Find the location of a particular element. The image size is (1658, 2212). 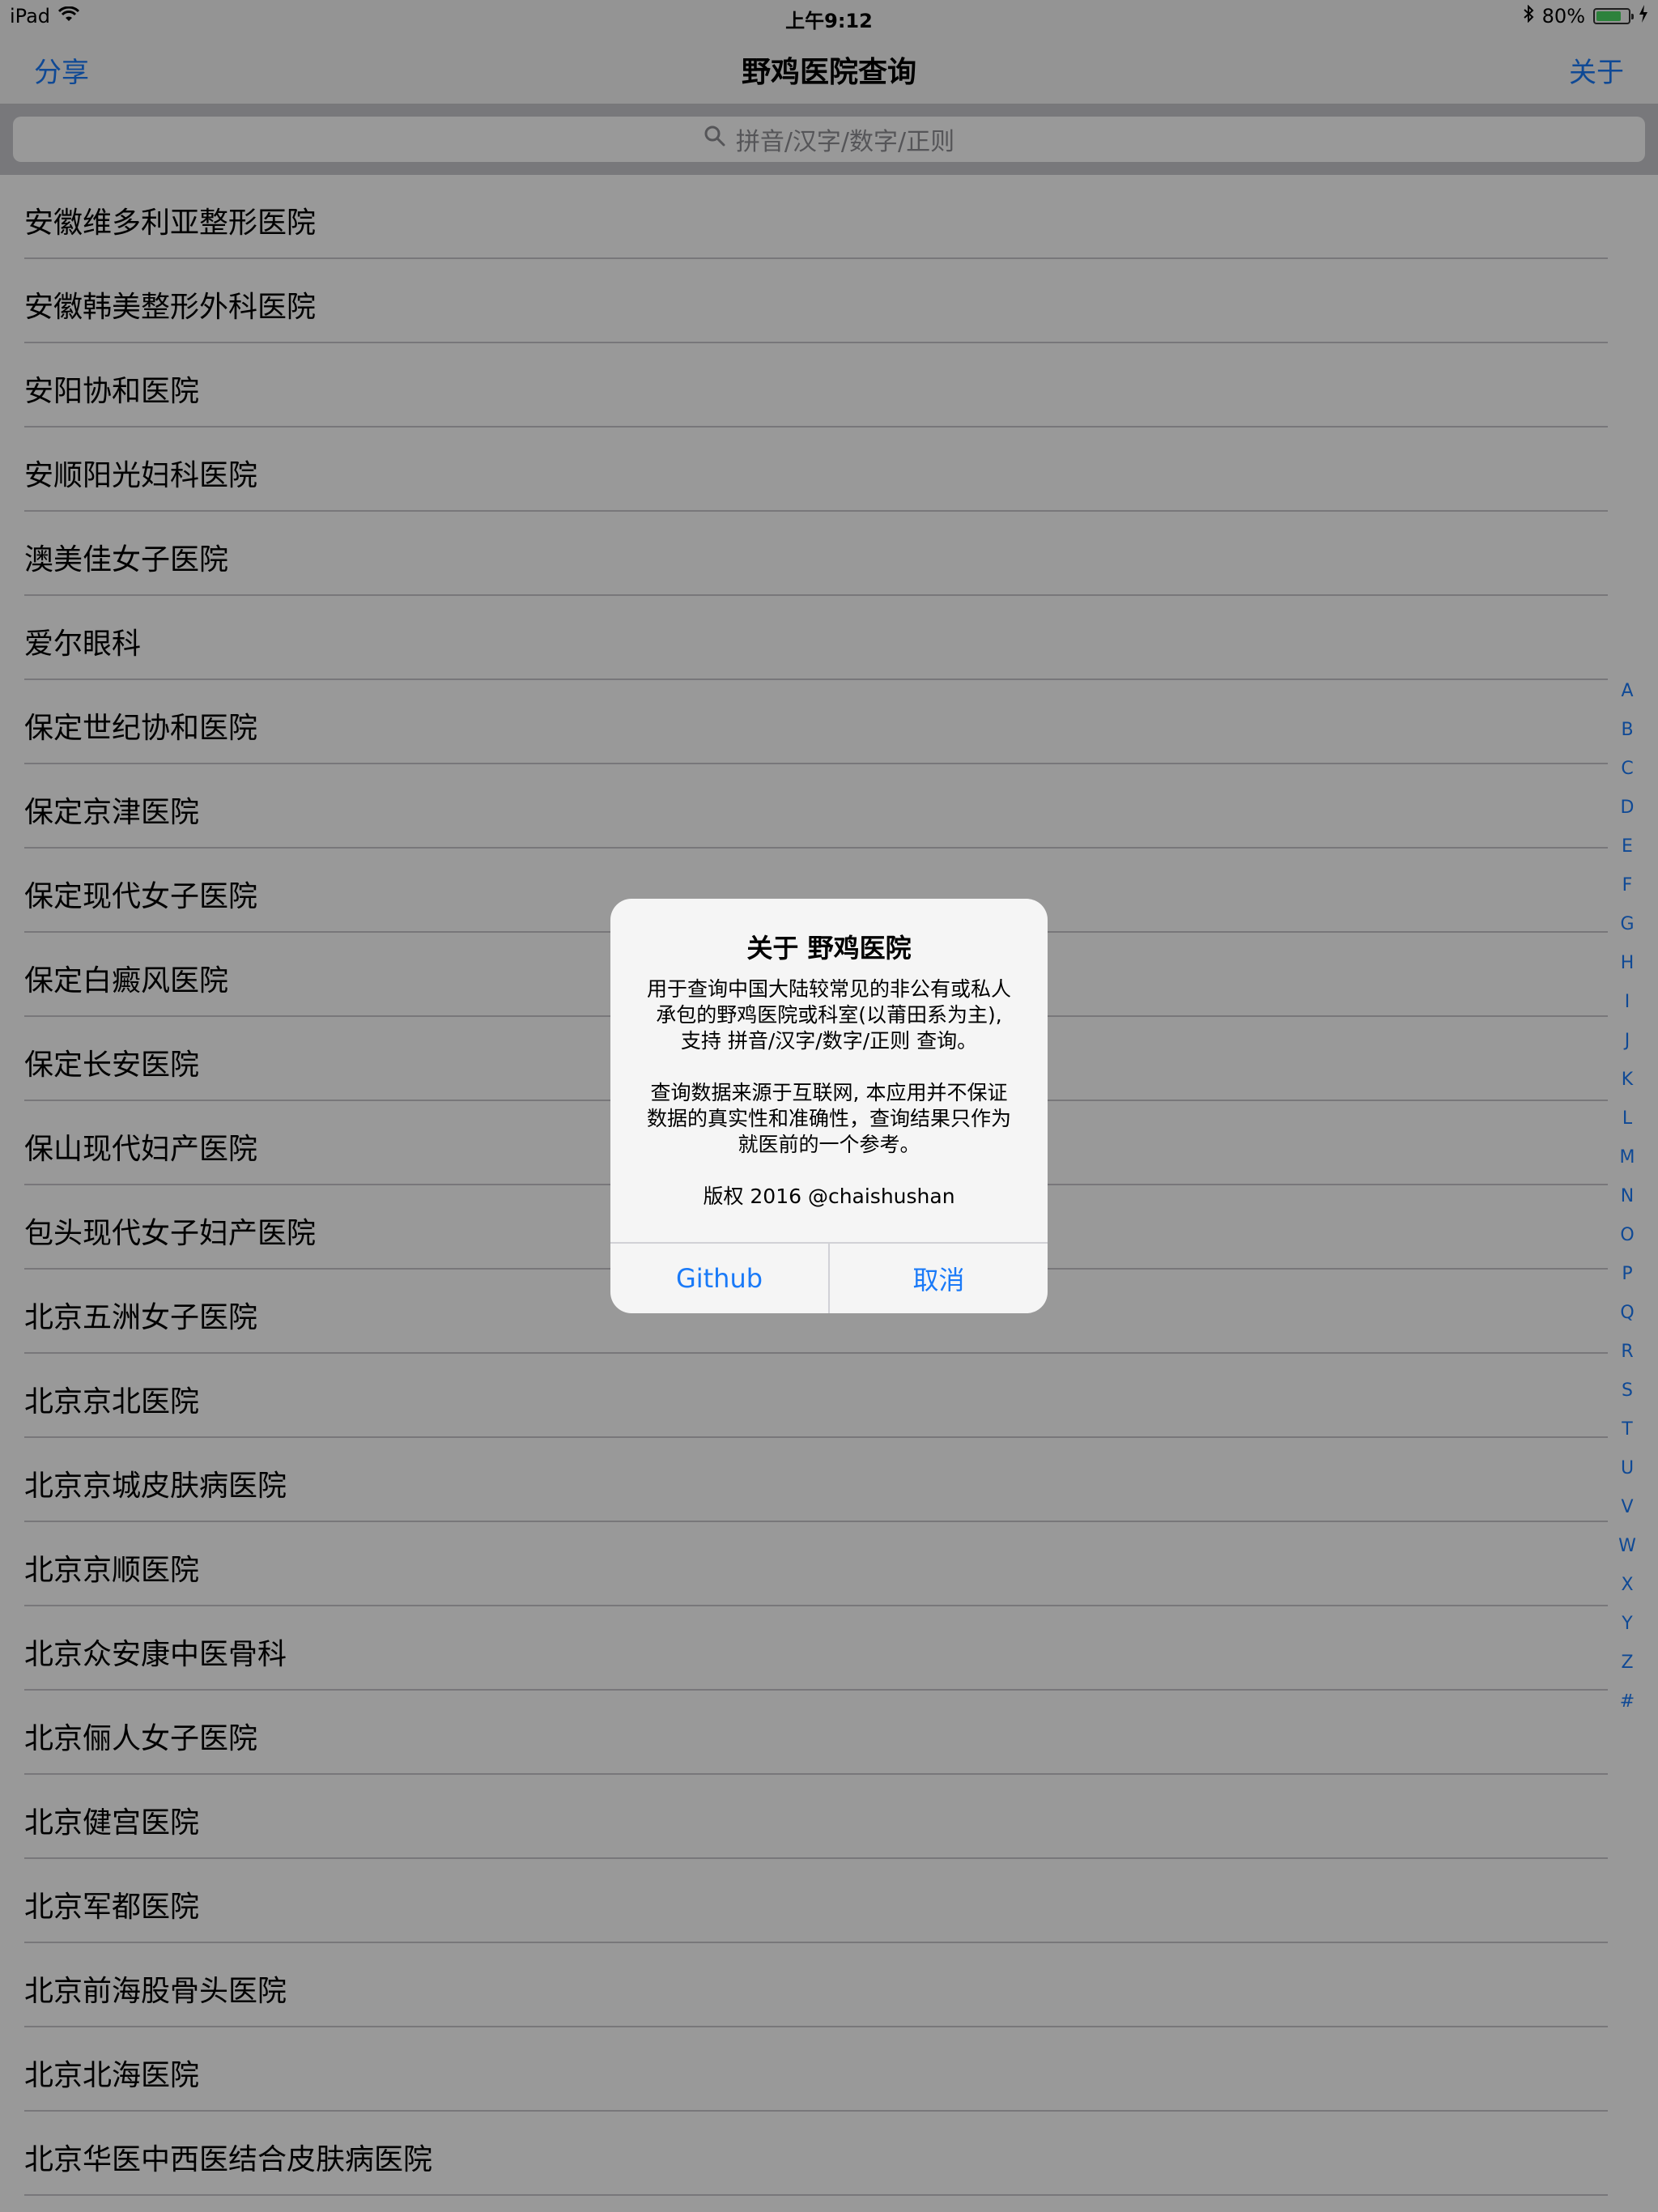

alert-copyright: 版权 2016 @chaishushan is located at coordinates (829, 1196).